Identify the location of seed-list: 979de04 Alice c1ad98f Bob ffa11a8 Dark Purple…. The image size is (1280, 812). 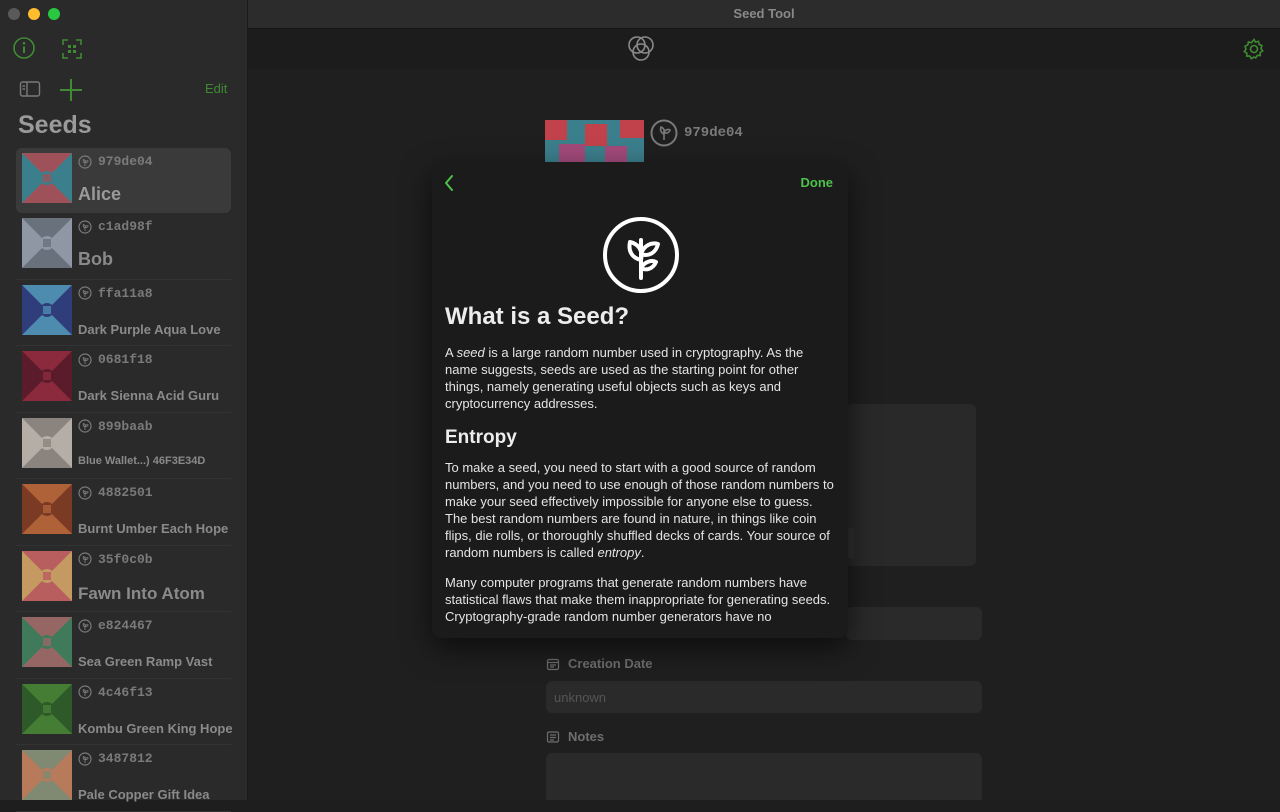
(124, 480).